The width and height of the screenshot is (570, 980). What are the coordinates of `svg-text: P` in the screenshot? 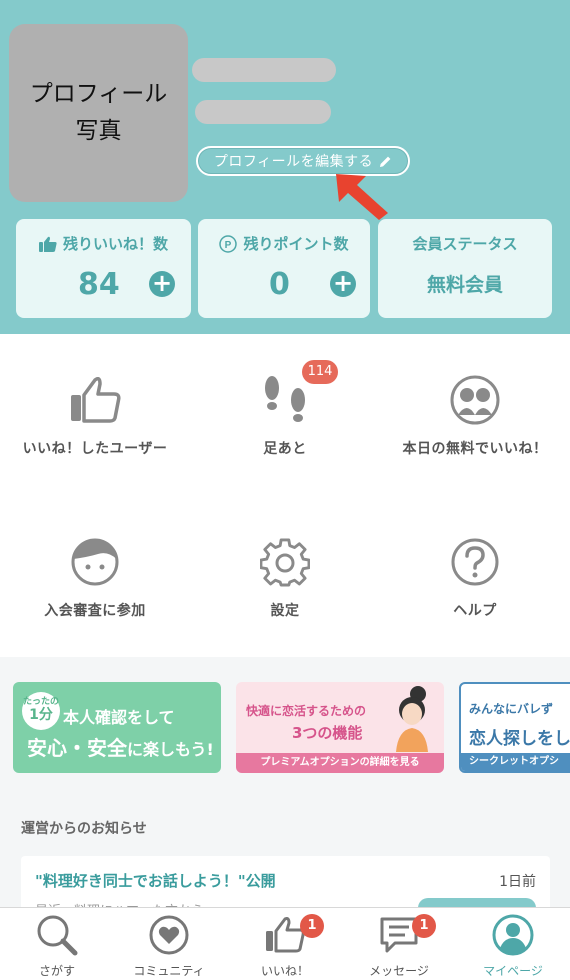 It's located at (228, 245).